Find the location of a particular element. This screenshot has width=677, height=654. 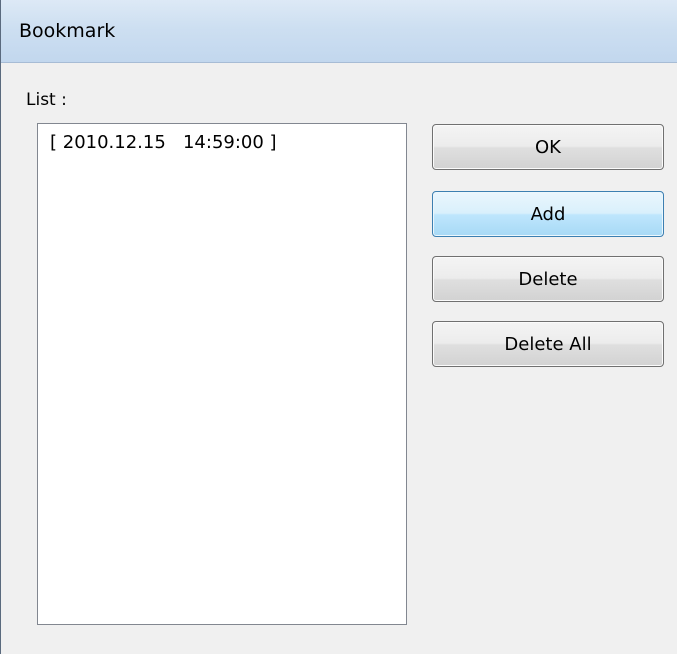

list-item: [ 2010.12.15 14:59:00 ] is located at coordinates (163, 142).